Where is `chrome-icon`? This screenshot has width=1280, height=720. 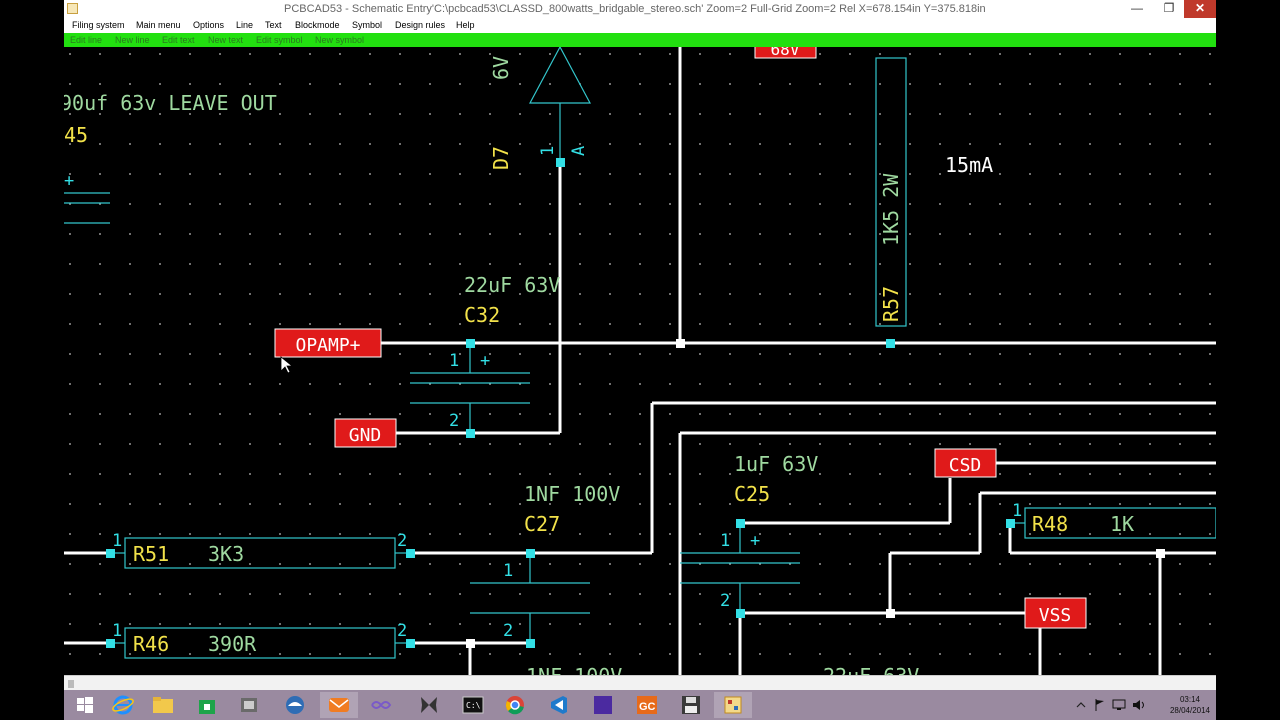 chrome-icon is located at coordinates (515, 705).